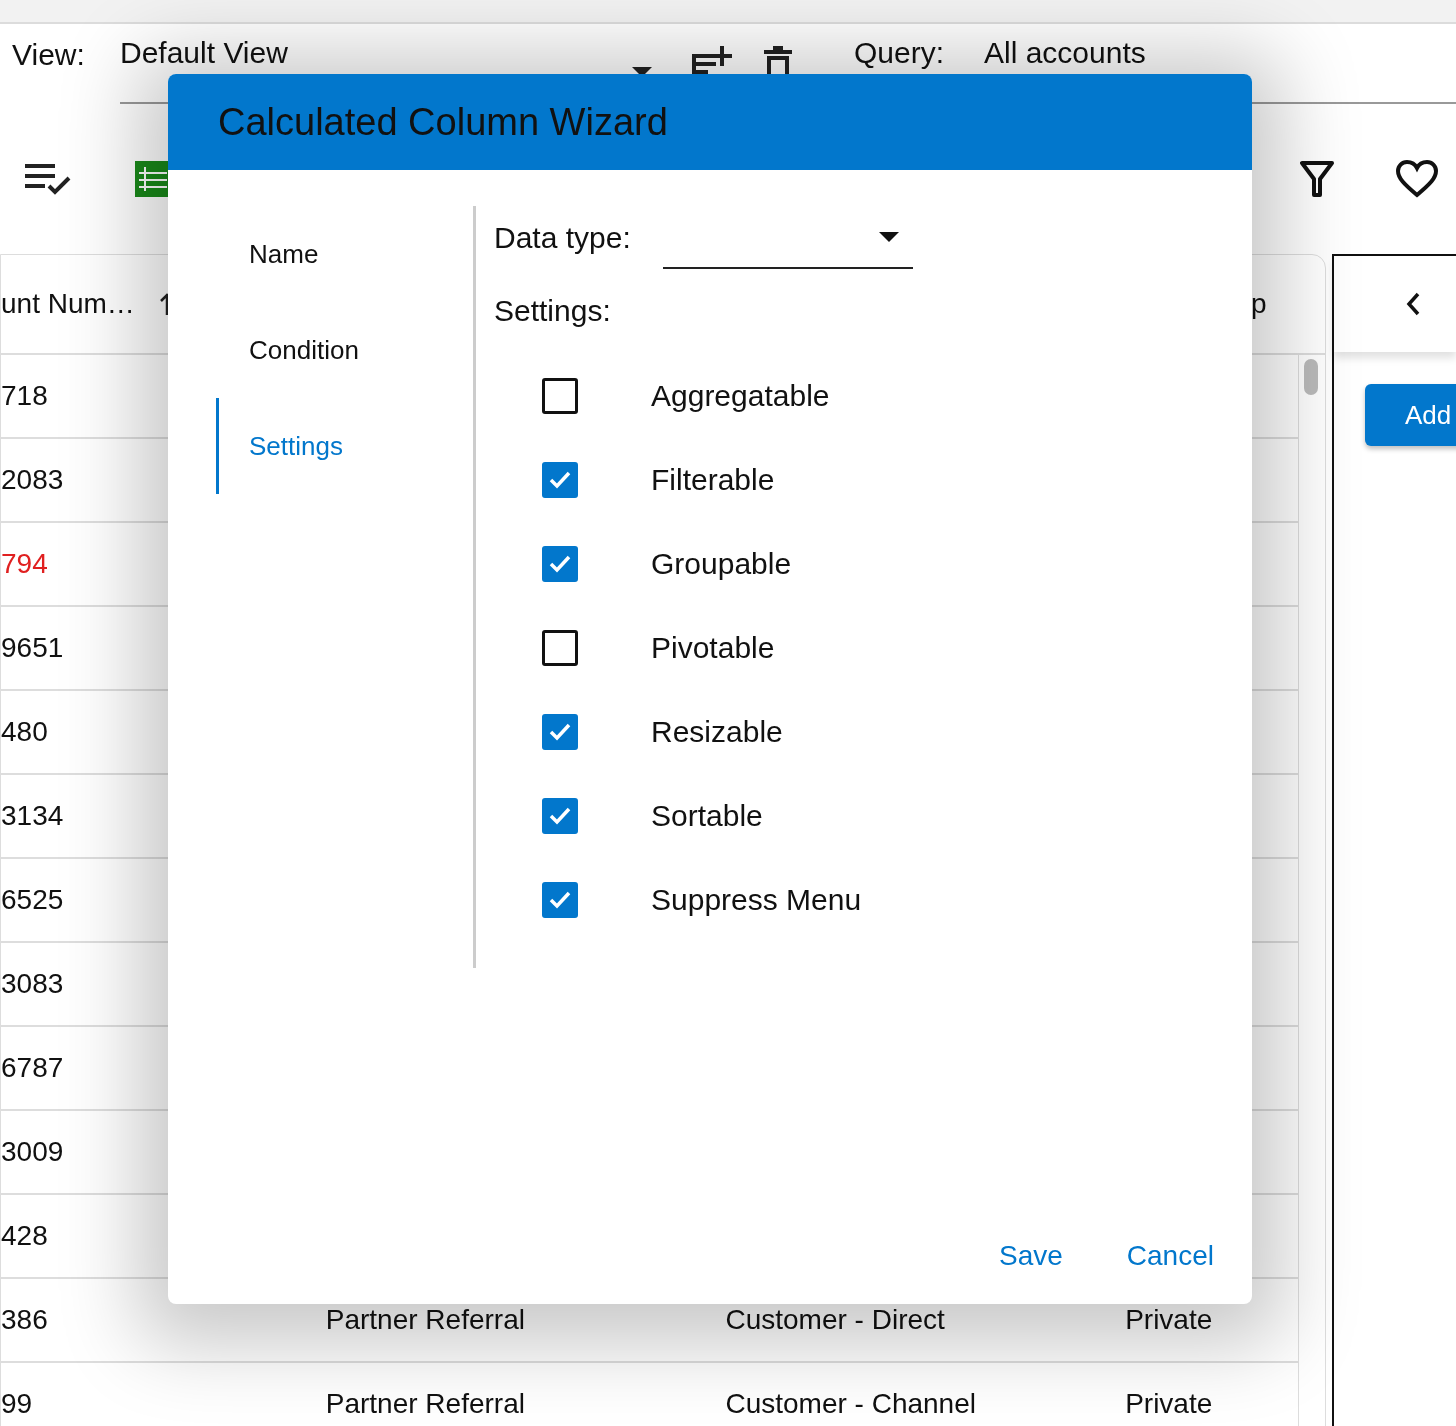 The image size is (1456, 1426). Describe the element at coordinates (49, 179) in the screenshot. I see `list-check-icon` at that location.